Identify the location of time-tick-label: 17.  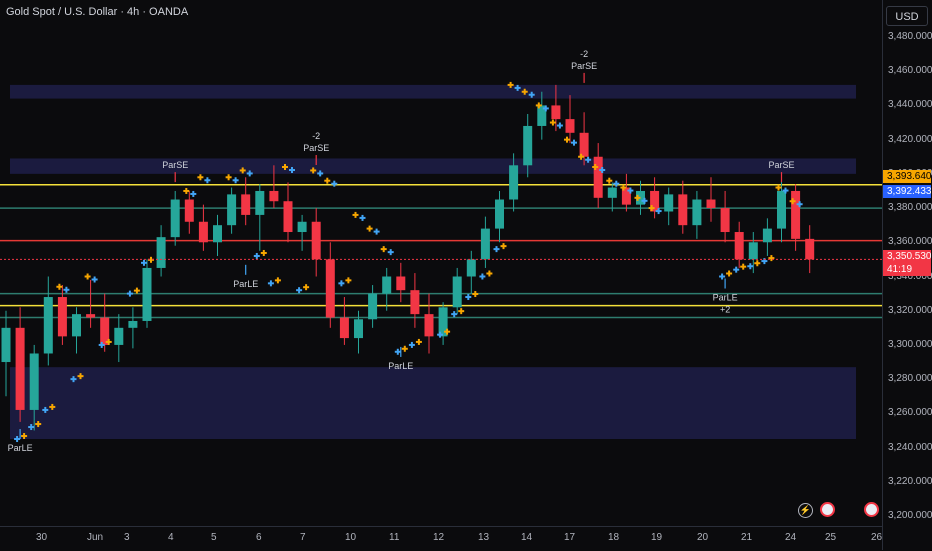
(570, 537).